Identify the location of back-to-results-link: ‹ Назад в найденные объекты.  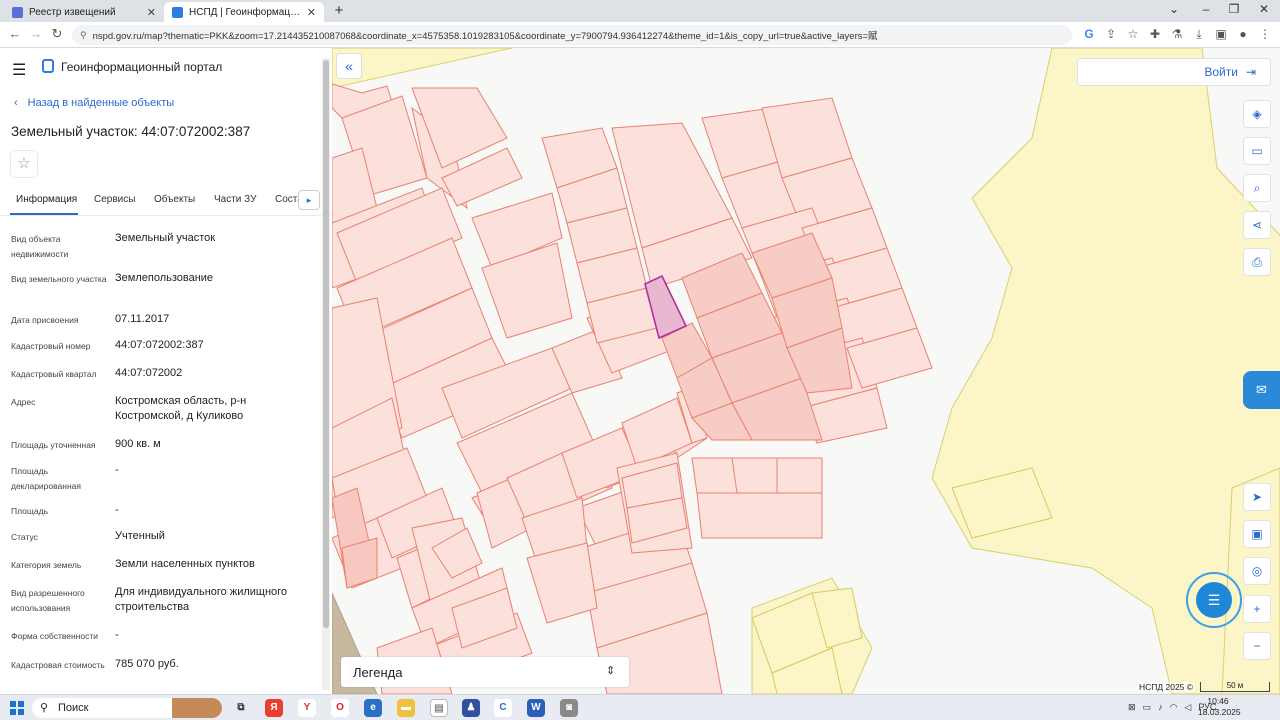
(94, 103).